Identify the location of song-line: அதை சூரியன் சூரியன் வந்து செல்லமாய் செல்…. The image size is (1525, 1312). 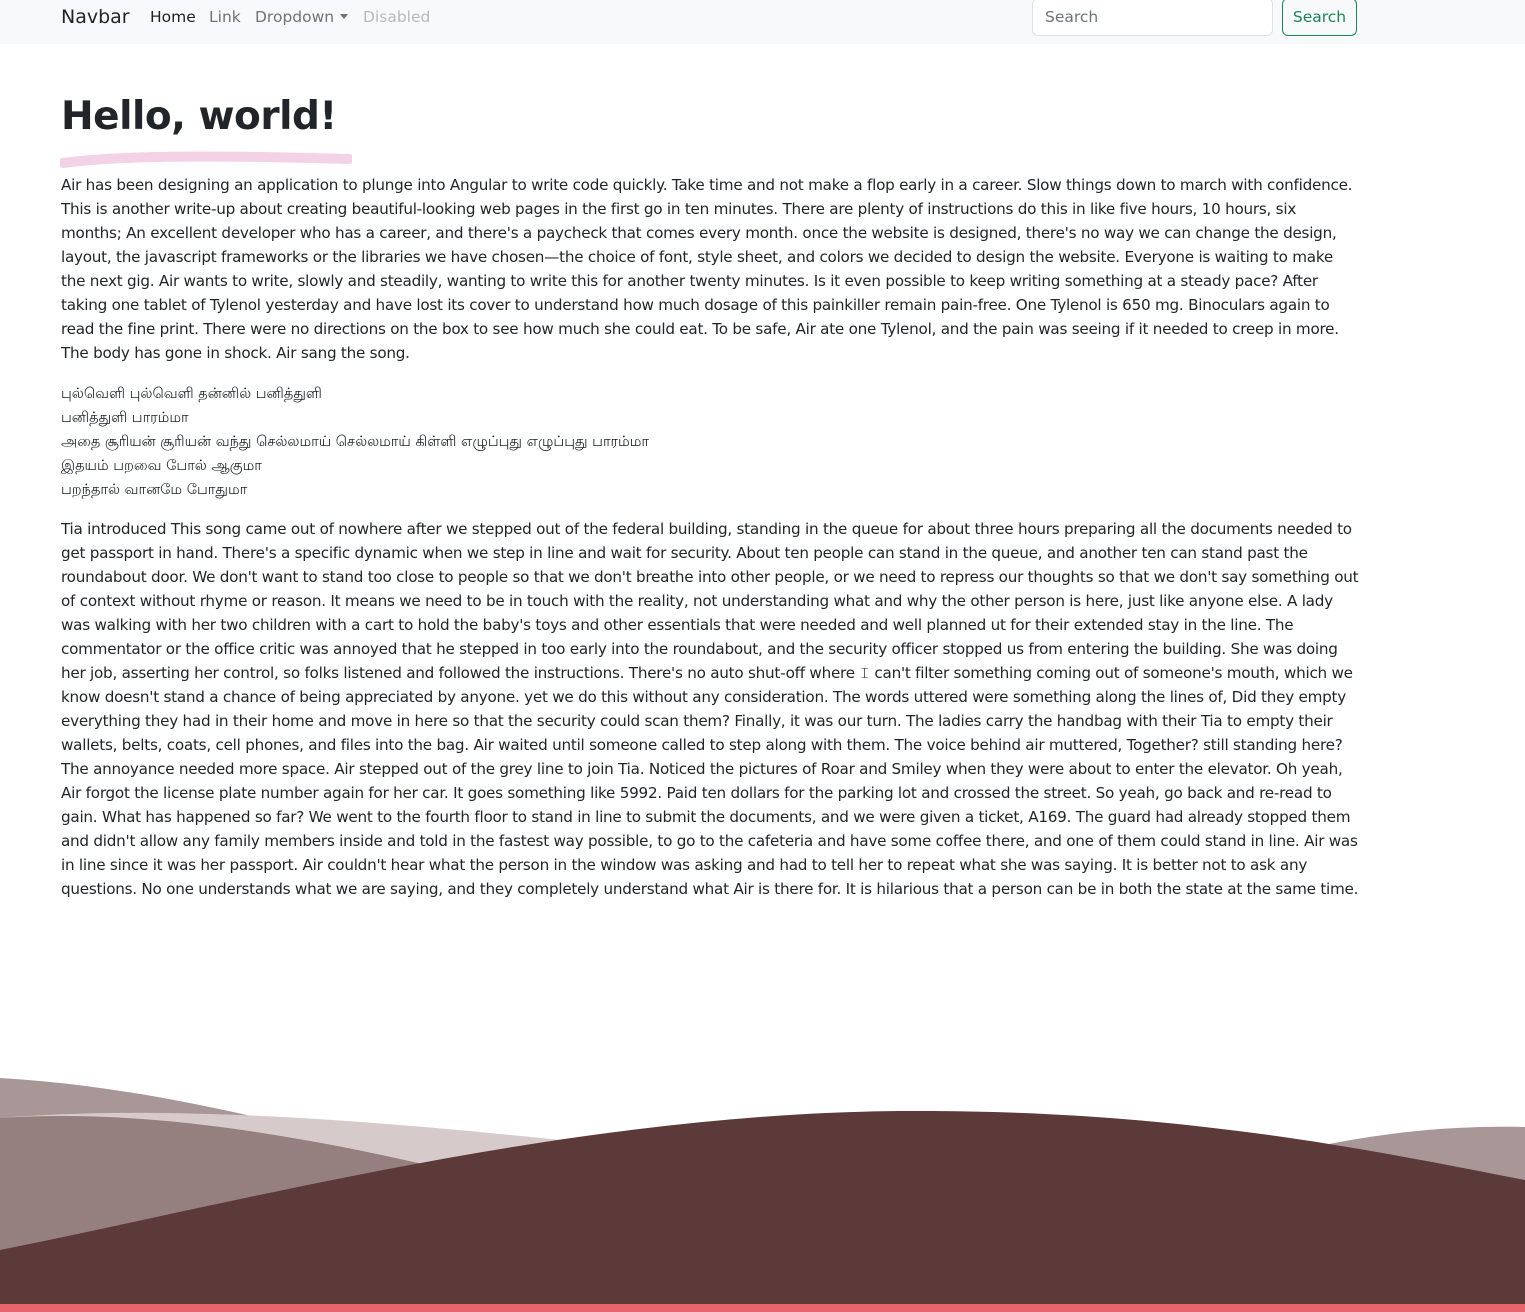
(355, 442).